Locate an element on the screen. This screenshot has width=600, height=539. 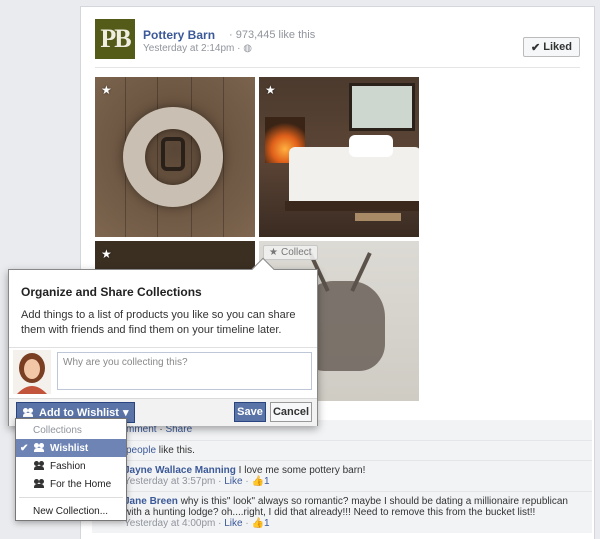
menu-item-label: For the Home is located at coordinates (81, 484).